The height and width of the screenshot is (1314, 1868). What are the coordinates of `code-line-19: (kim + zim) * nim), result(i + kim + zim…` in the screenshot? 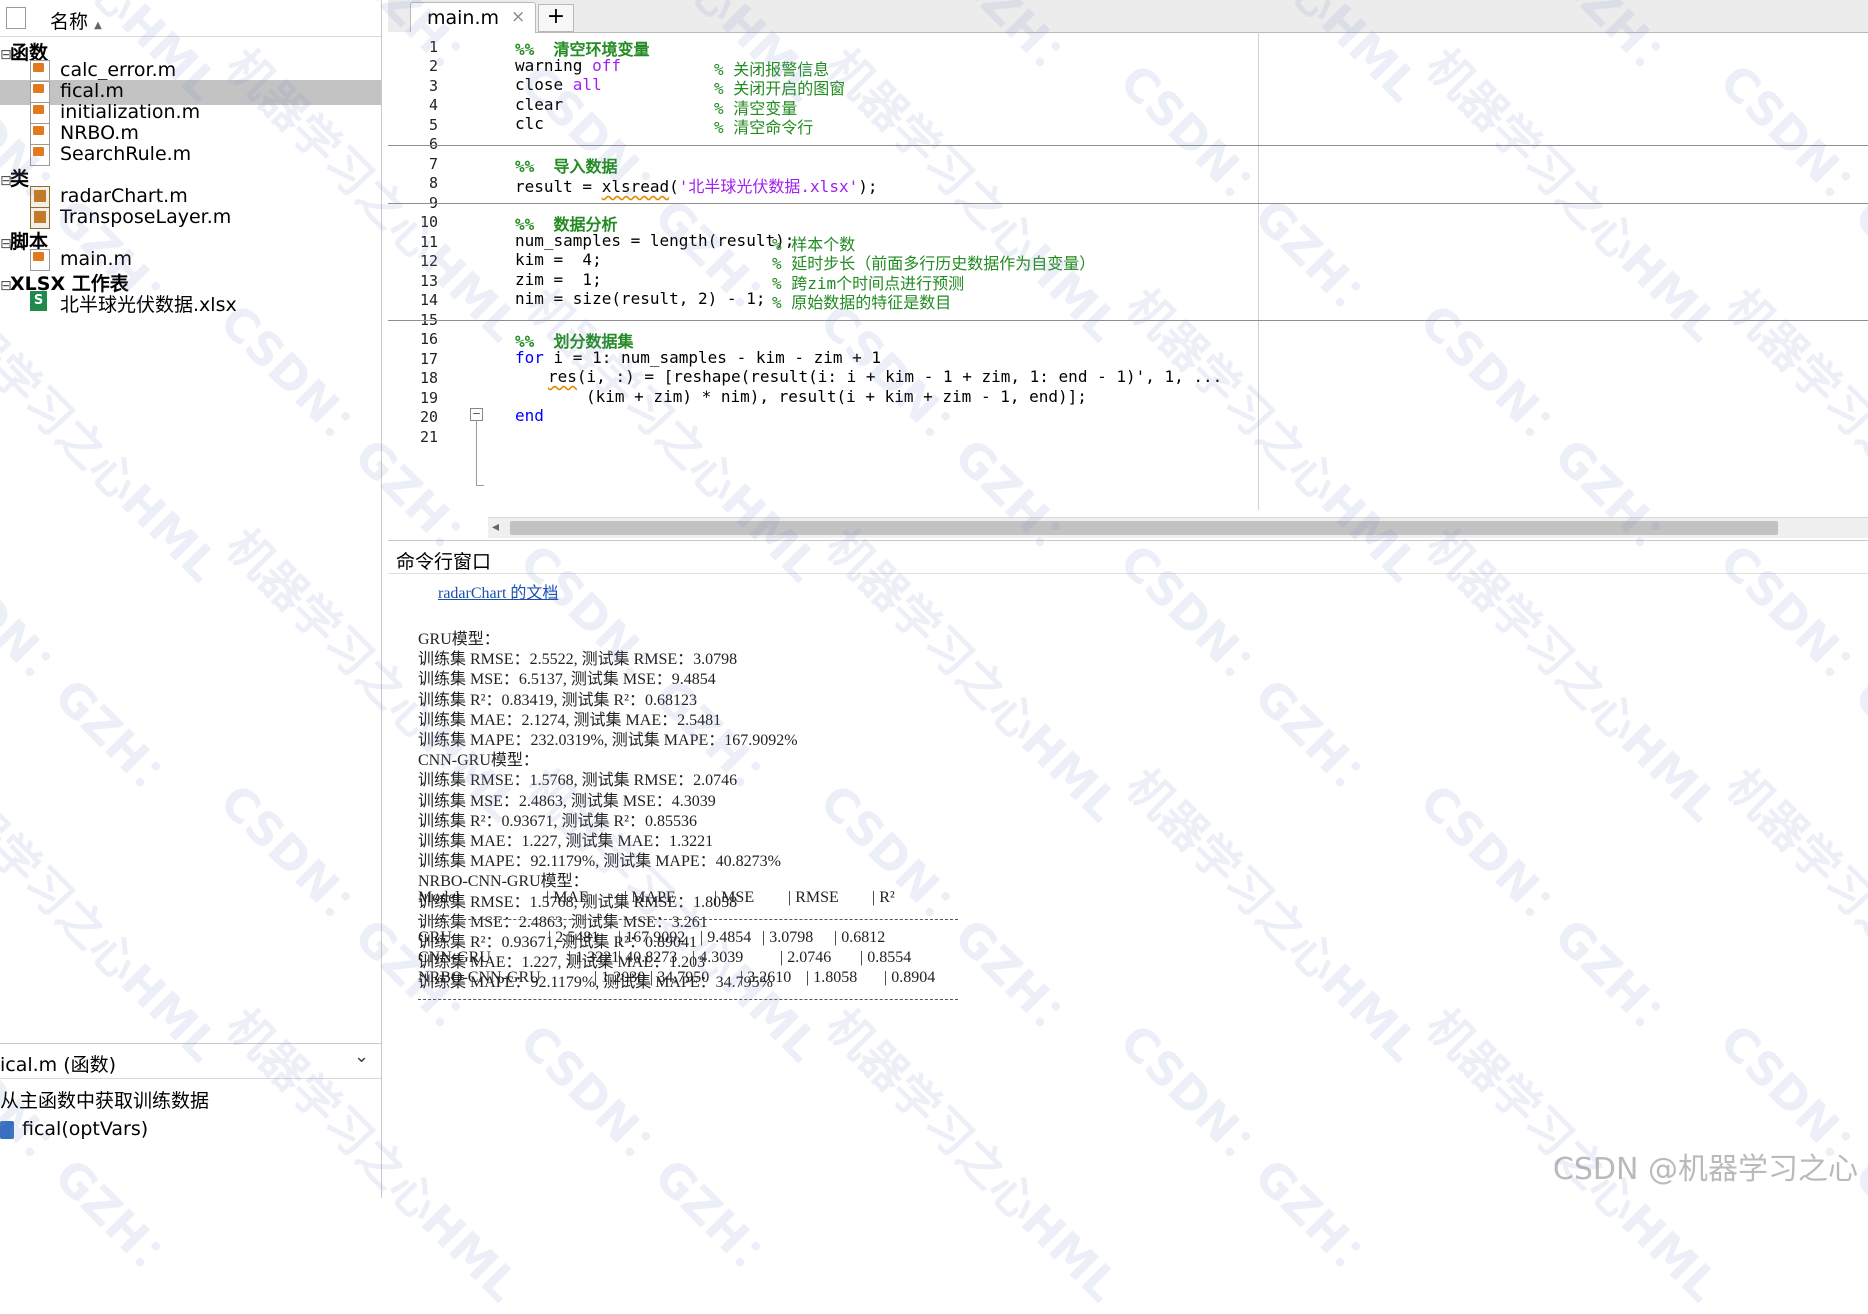 It's located at (836, 396).